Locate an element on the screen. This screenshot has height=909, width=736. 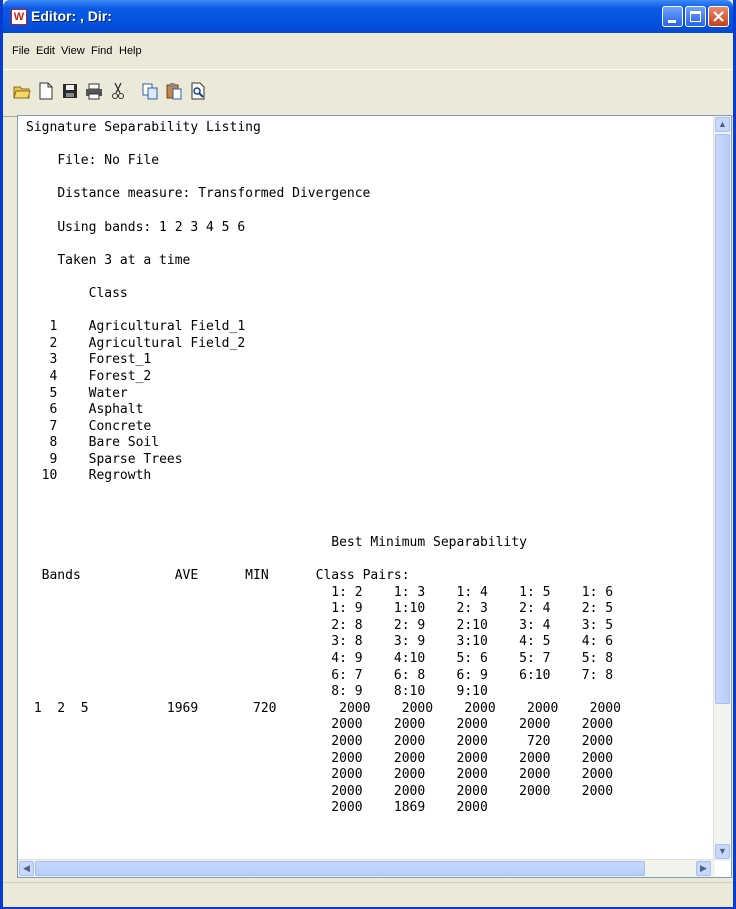
menu-help: Help is located at coordinates (130, 51).